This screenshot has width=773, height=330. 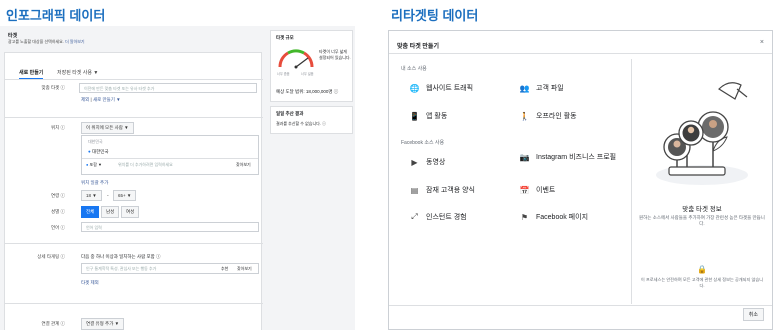 I want to click on gender-label: 성별 ⓘ, so click(x=57, y=211).